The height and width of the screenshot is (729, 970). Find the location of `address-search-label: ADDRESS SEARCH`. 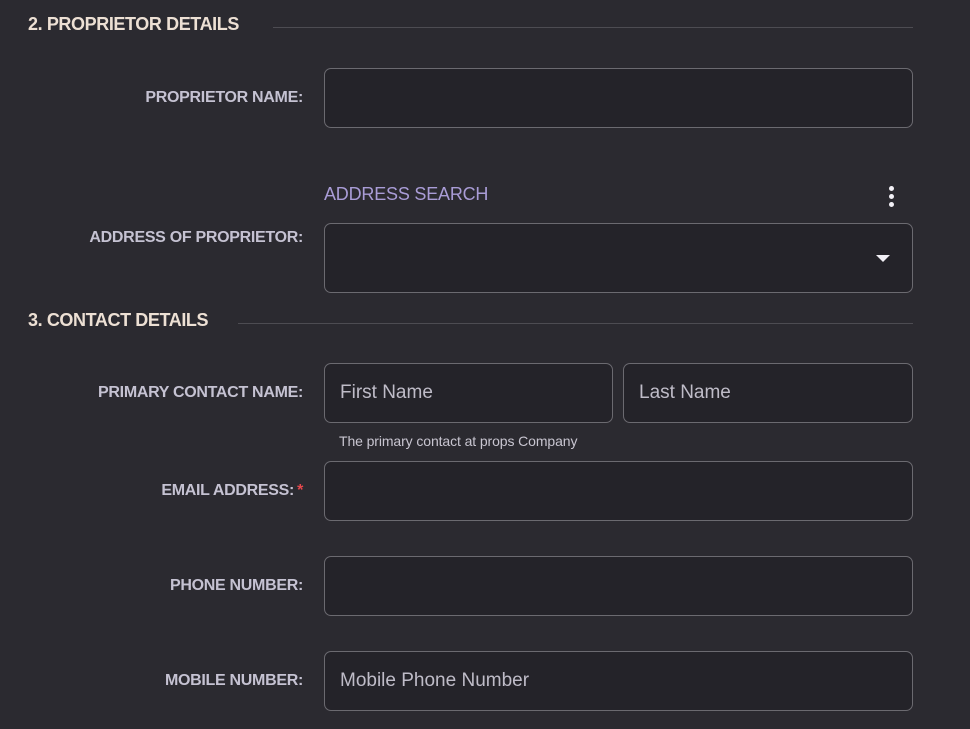

address-search-label: ADDRESS SEARCH is located at coordinates (406, 194).